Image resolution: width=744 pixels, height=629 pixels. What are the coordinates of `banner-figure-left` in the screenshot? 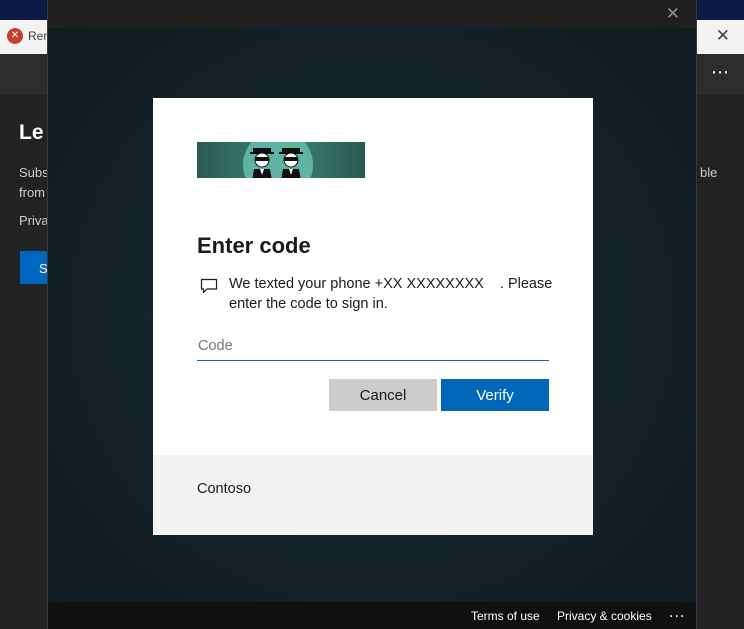 It's located at (262, 163).